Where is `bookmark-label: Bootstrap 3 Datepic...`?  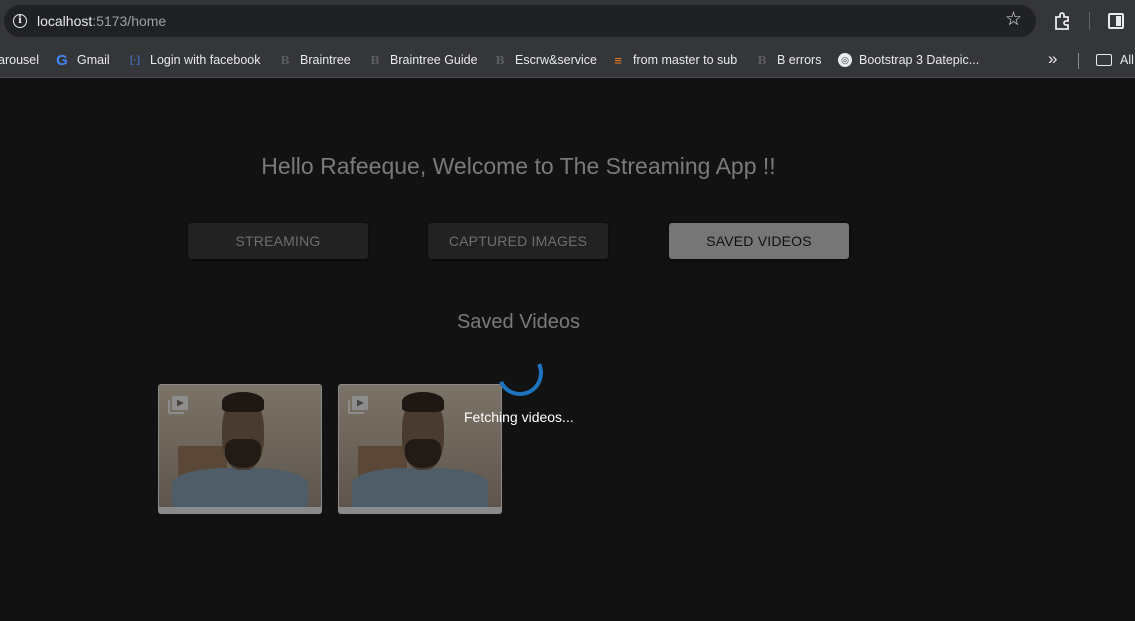
bookmark-label: Bootstrap 3 Datepic... is located at coordinates (919, 60).